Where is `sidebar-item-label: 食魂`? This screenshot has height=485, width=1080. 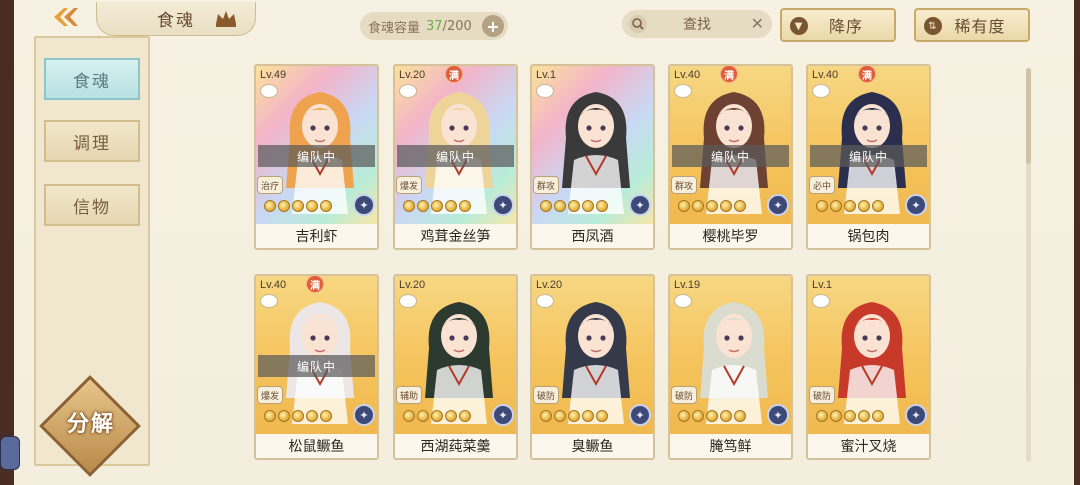 sidebar-item-label: 食魂 is located at coordinates (92, 81).